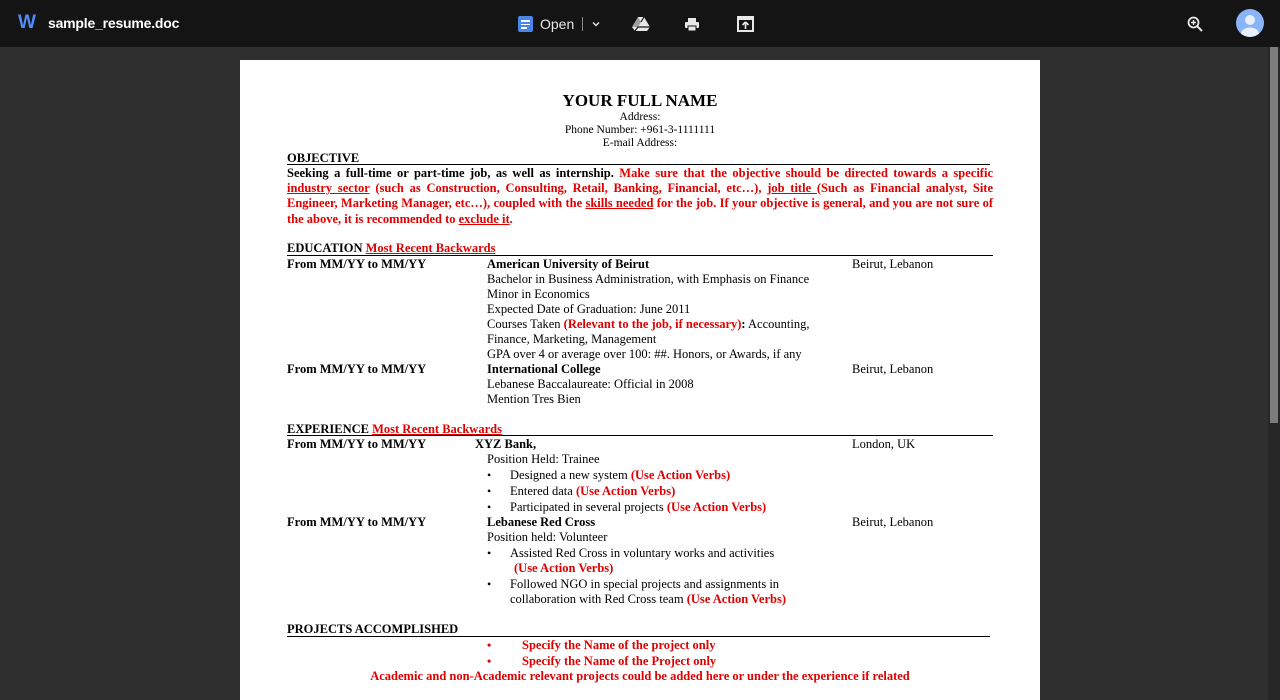 Image resolution: width=1280 pixels, height=700 pixels. I want to click on scrollbar-thumb, so click(1274, 235).